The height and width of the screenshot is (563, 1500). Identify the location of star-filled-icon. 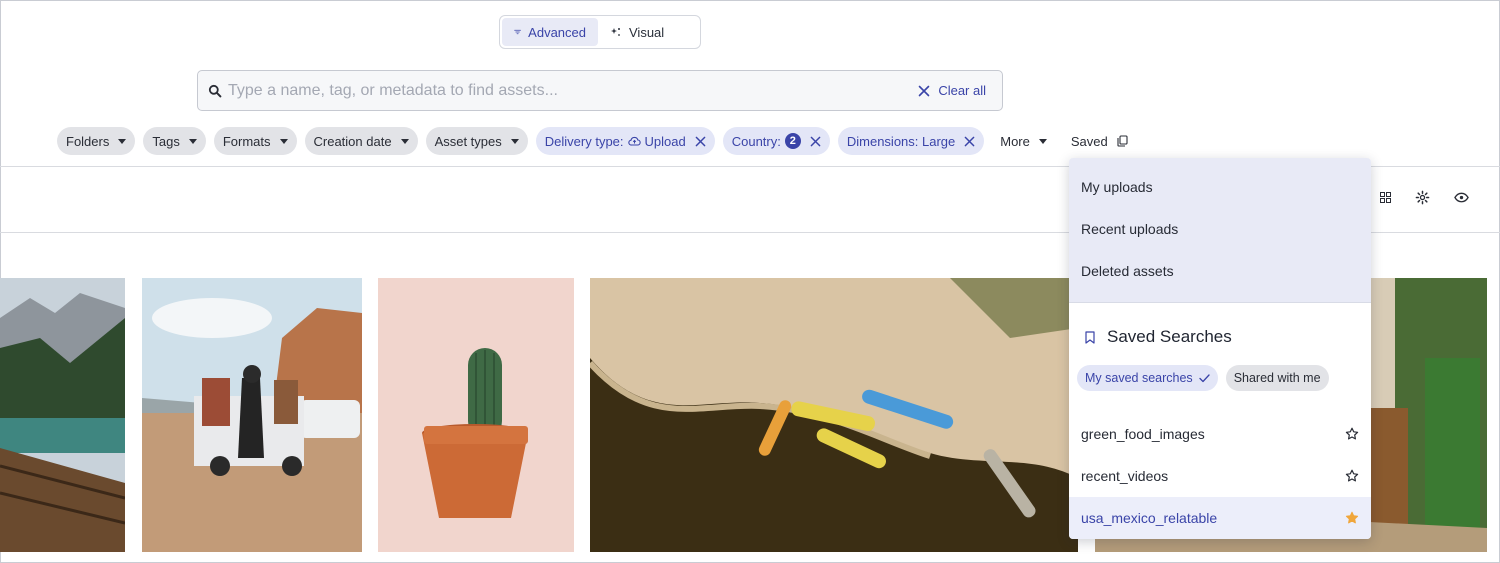
(1352, 518).